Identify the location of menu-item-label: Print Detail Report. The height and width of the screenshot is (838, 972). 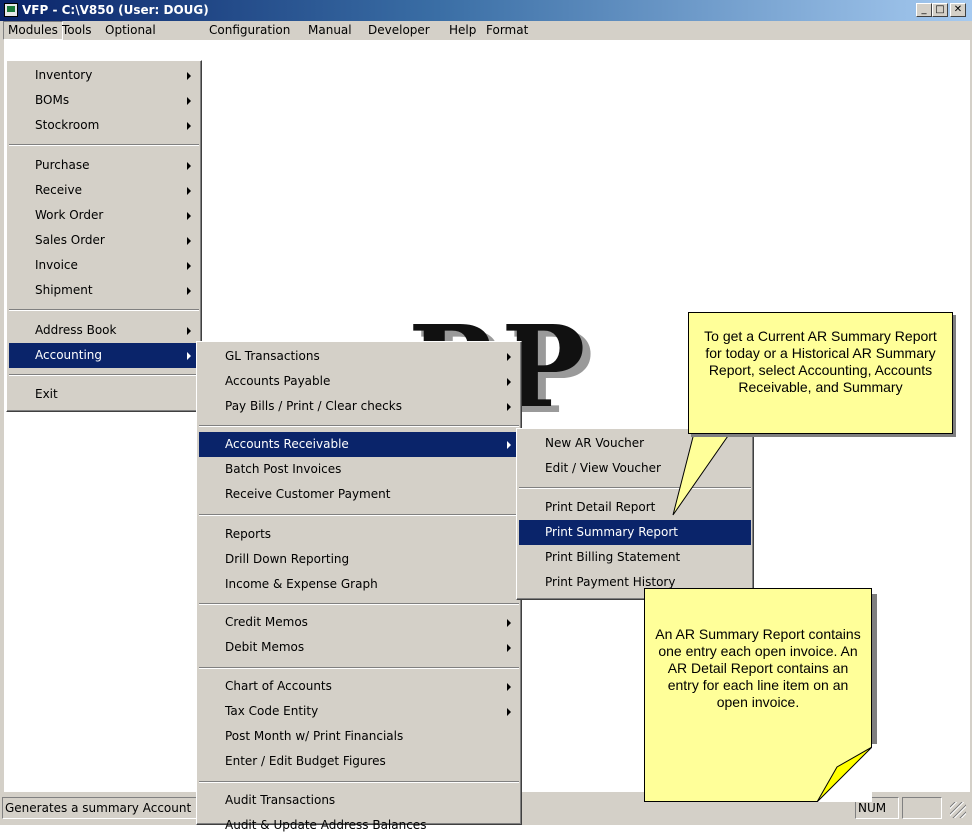
(600, 507).